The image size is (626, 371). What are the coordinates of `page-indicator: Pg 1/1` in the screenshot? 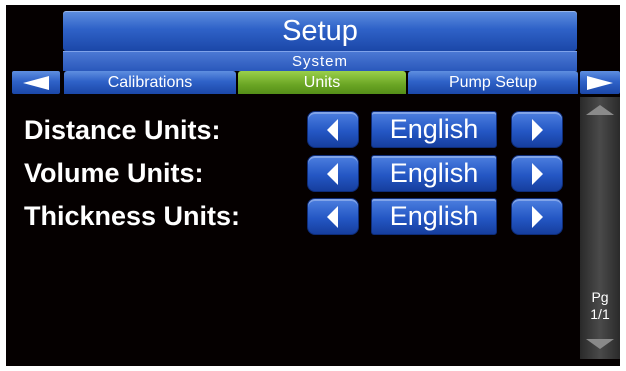 It's located at (600, 306).